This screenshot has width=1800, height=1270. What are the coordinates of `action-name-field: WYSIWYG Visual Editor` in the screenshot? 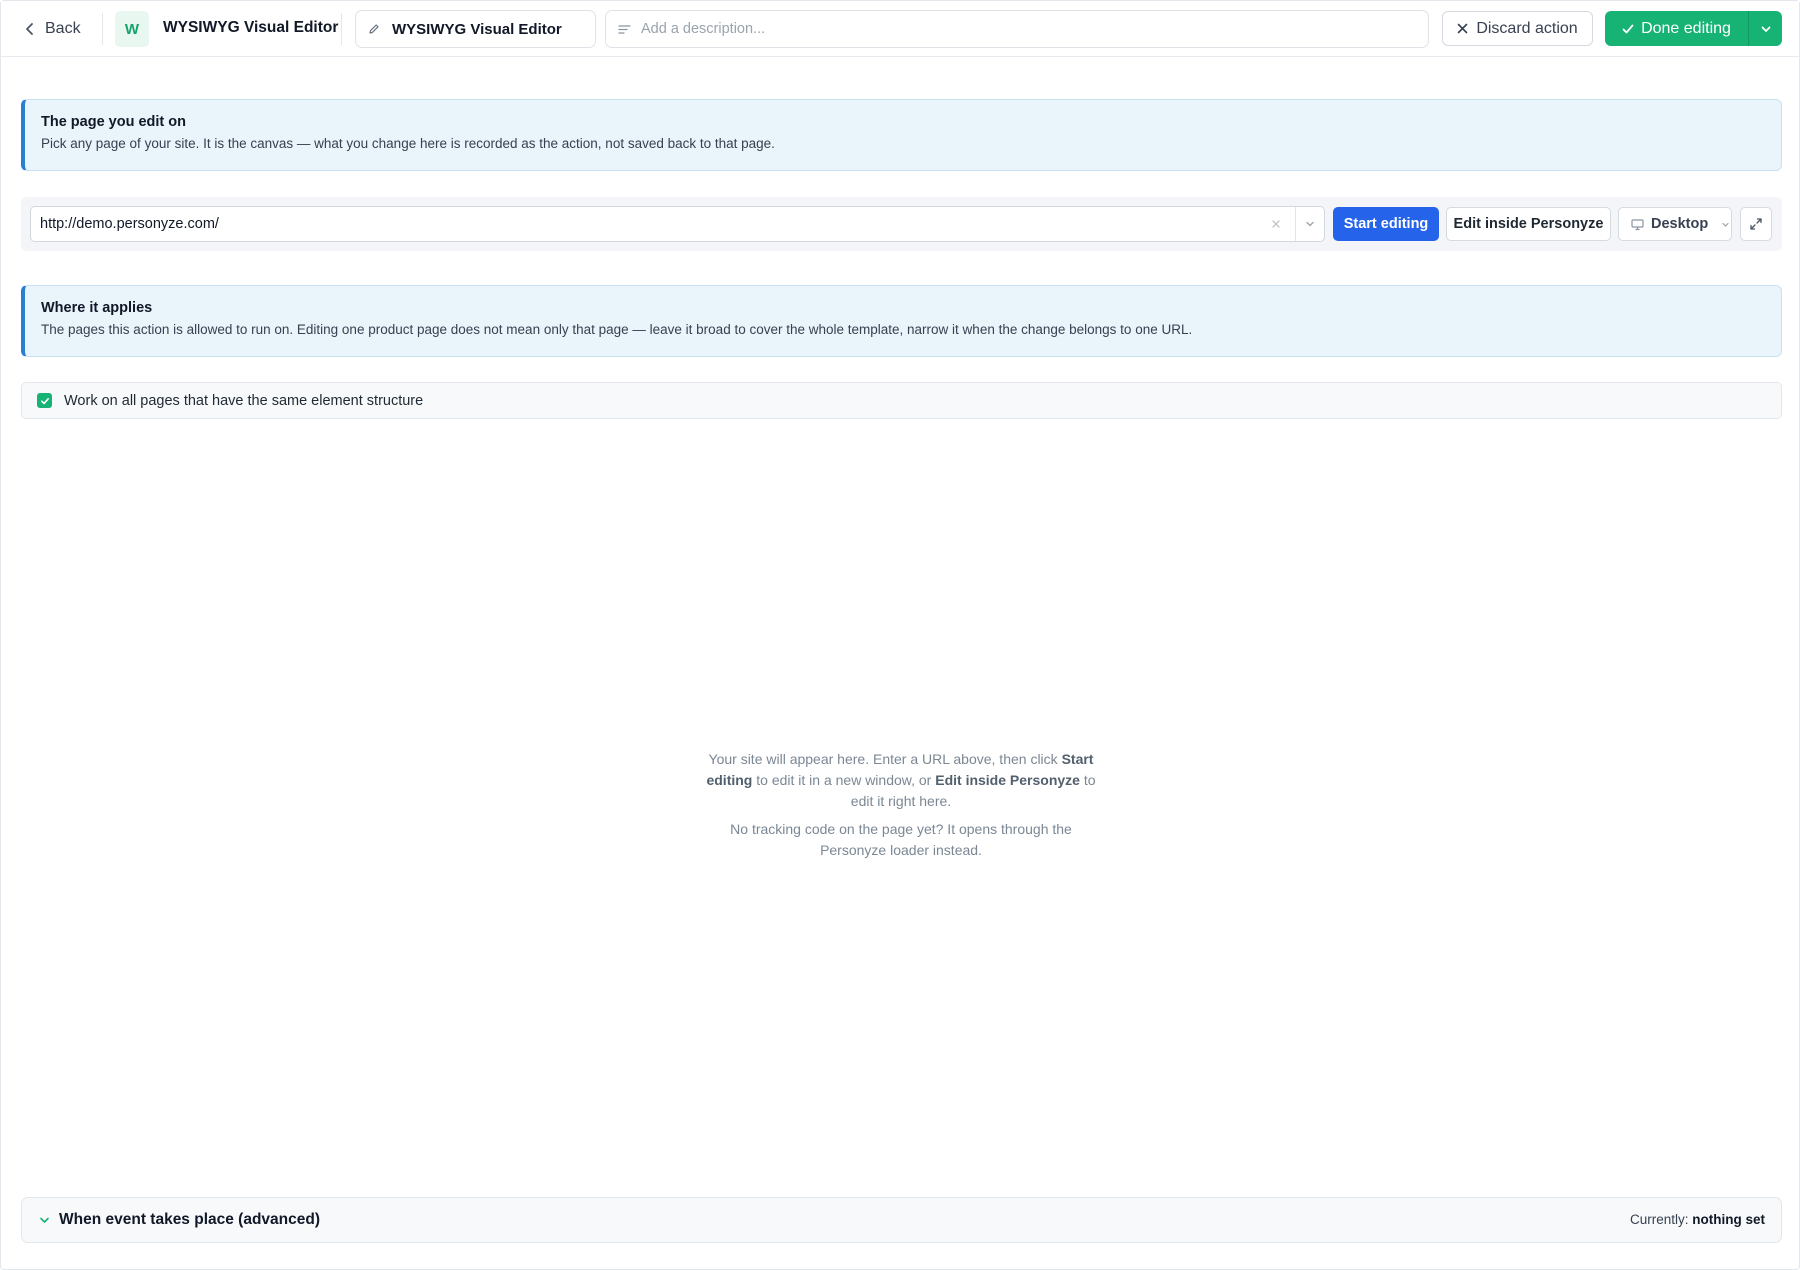 It's located at (475, 29).